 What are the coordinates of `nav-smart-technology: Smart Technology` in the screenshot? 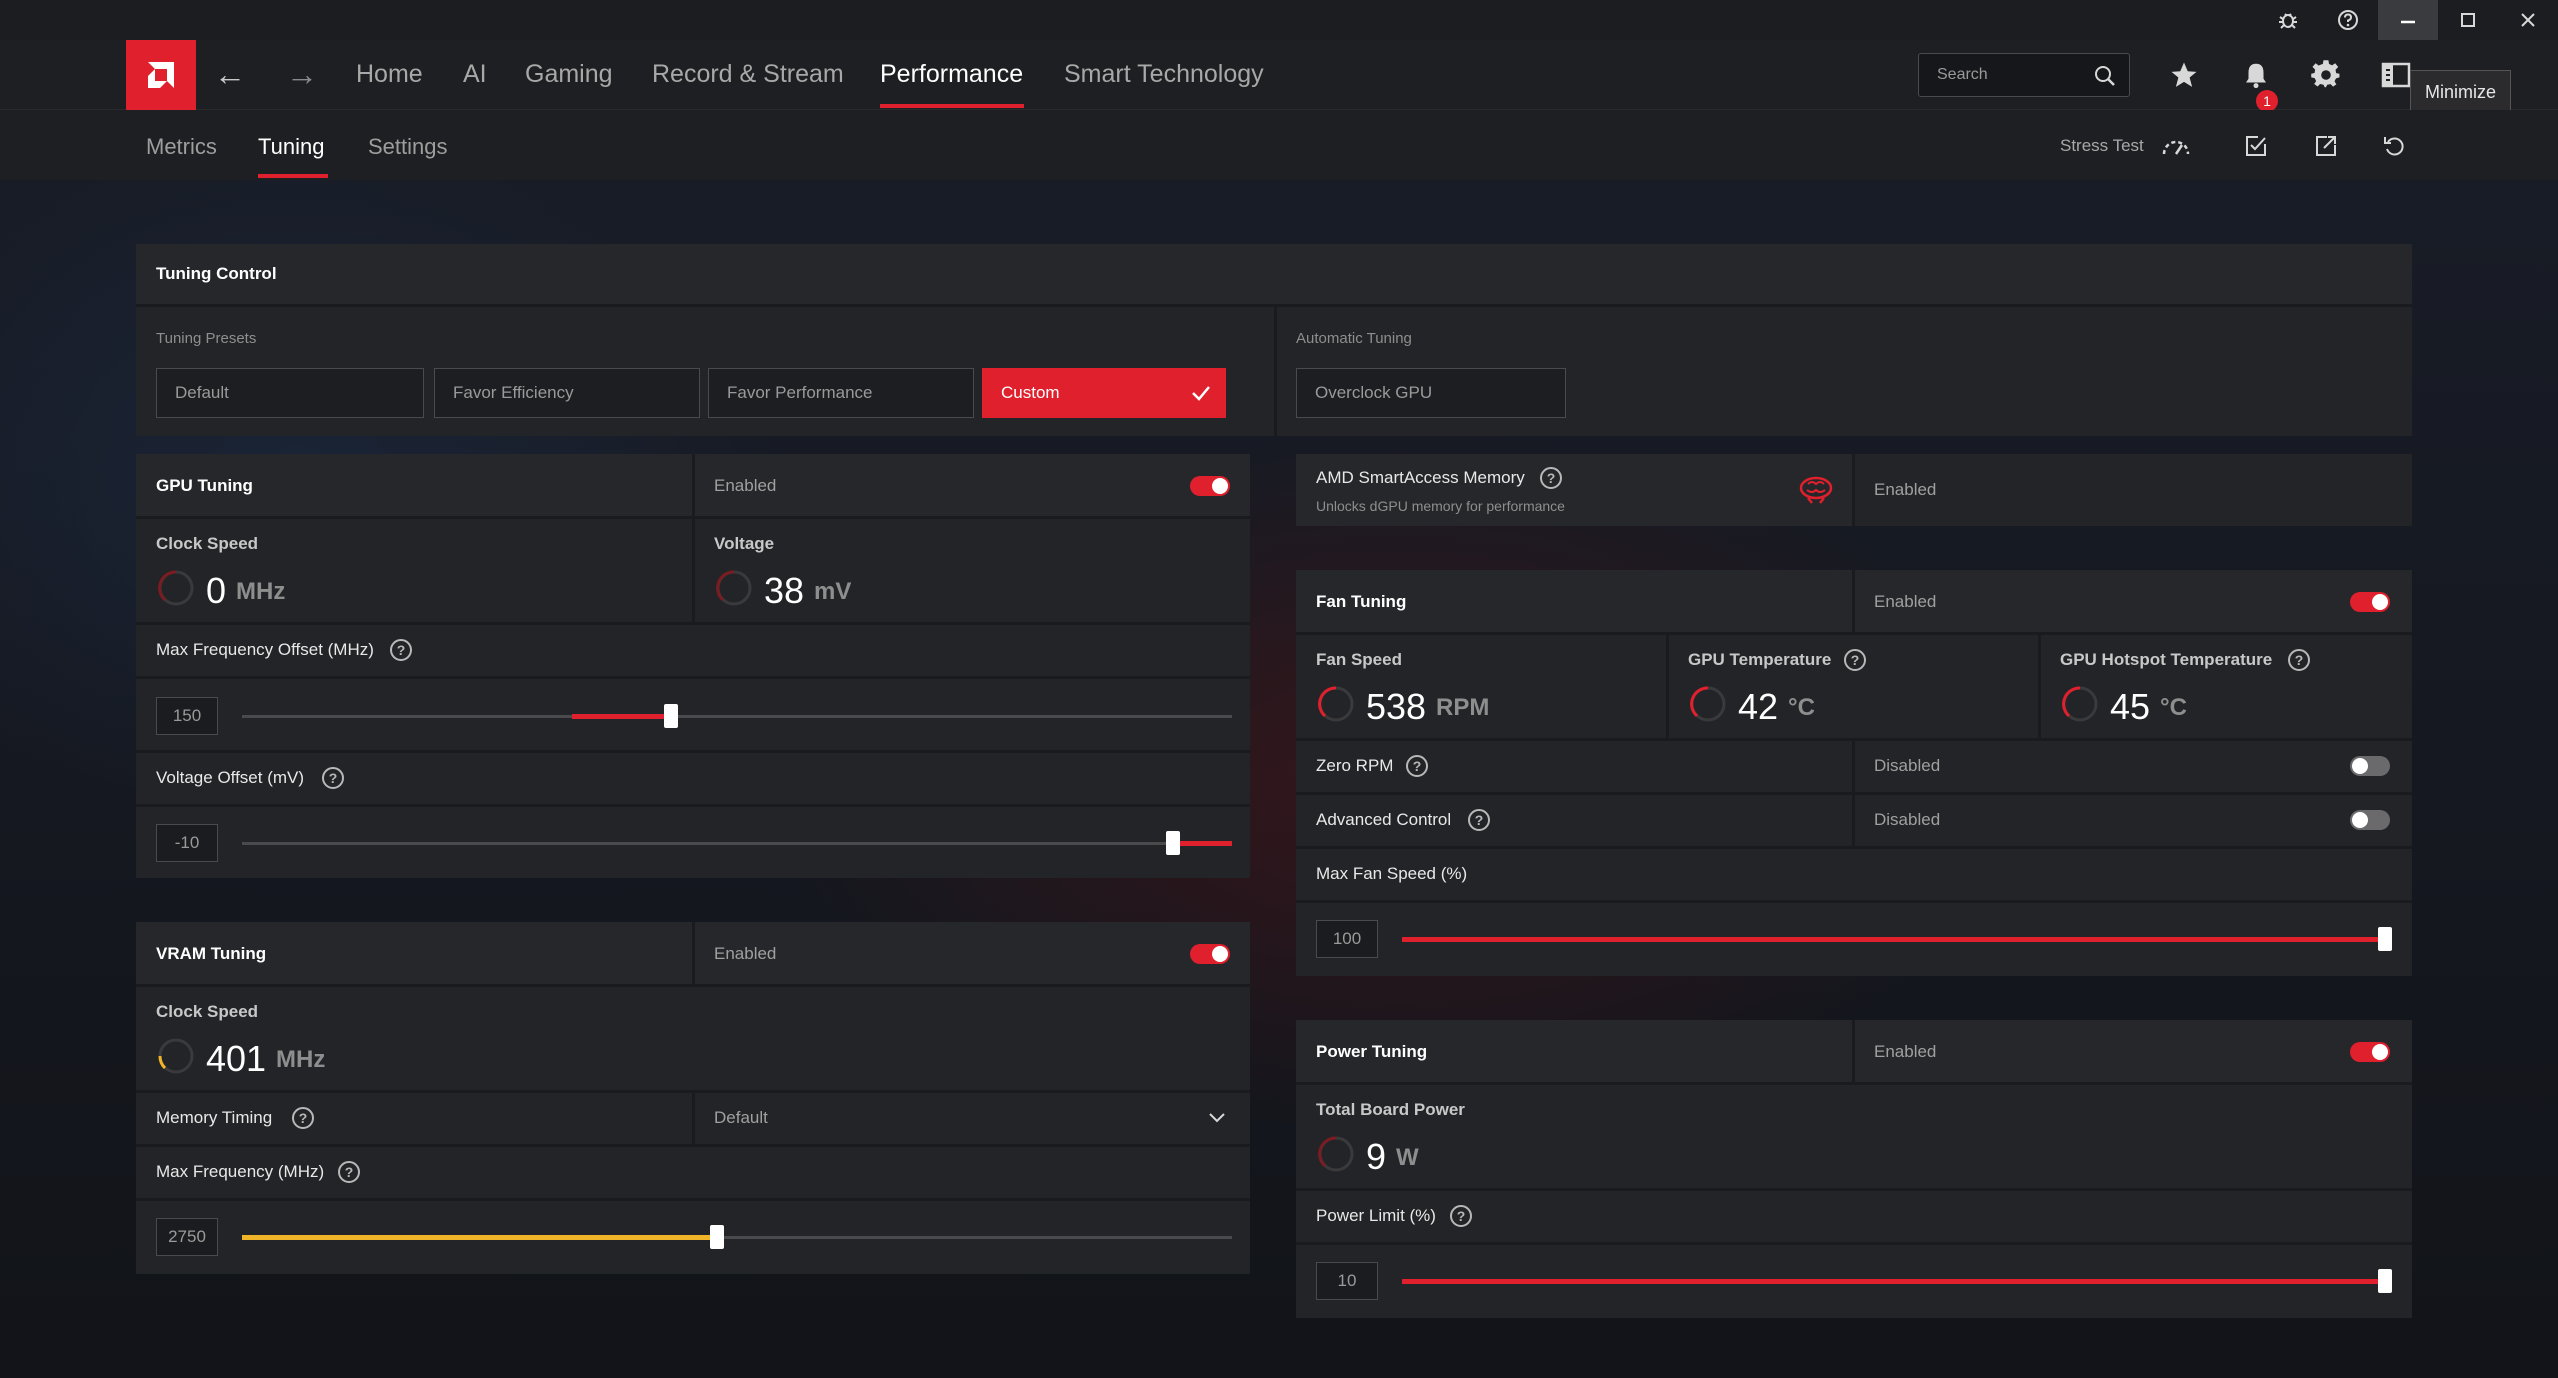 It's located at (1164, 74).